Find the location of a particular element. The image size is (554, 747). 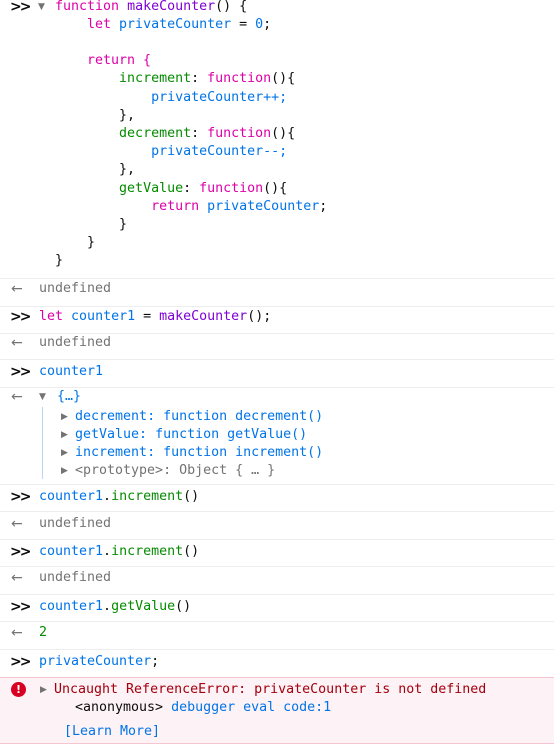

code-line: let privateCounter = 0; is located at coordinates (163, 24).